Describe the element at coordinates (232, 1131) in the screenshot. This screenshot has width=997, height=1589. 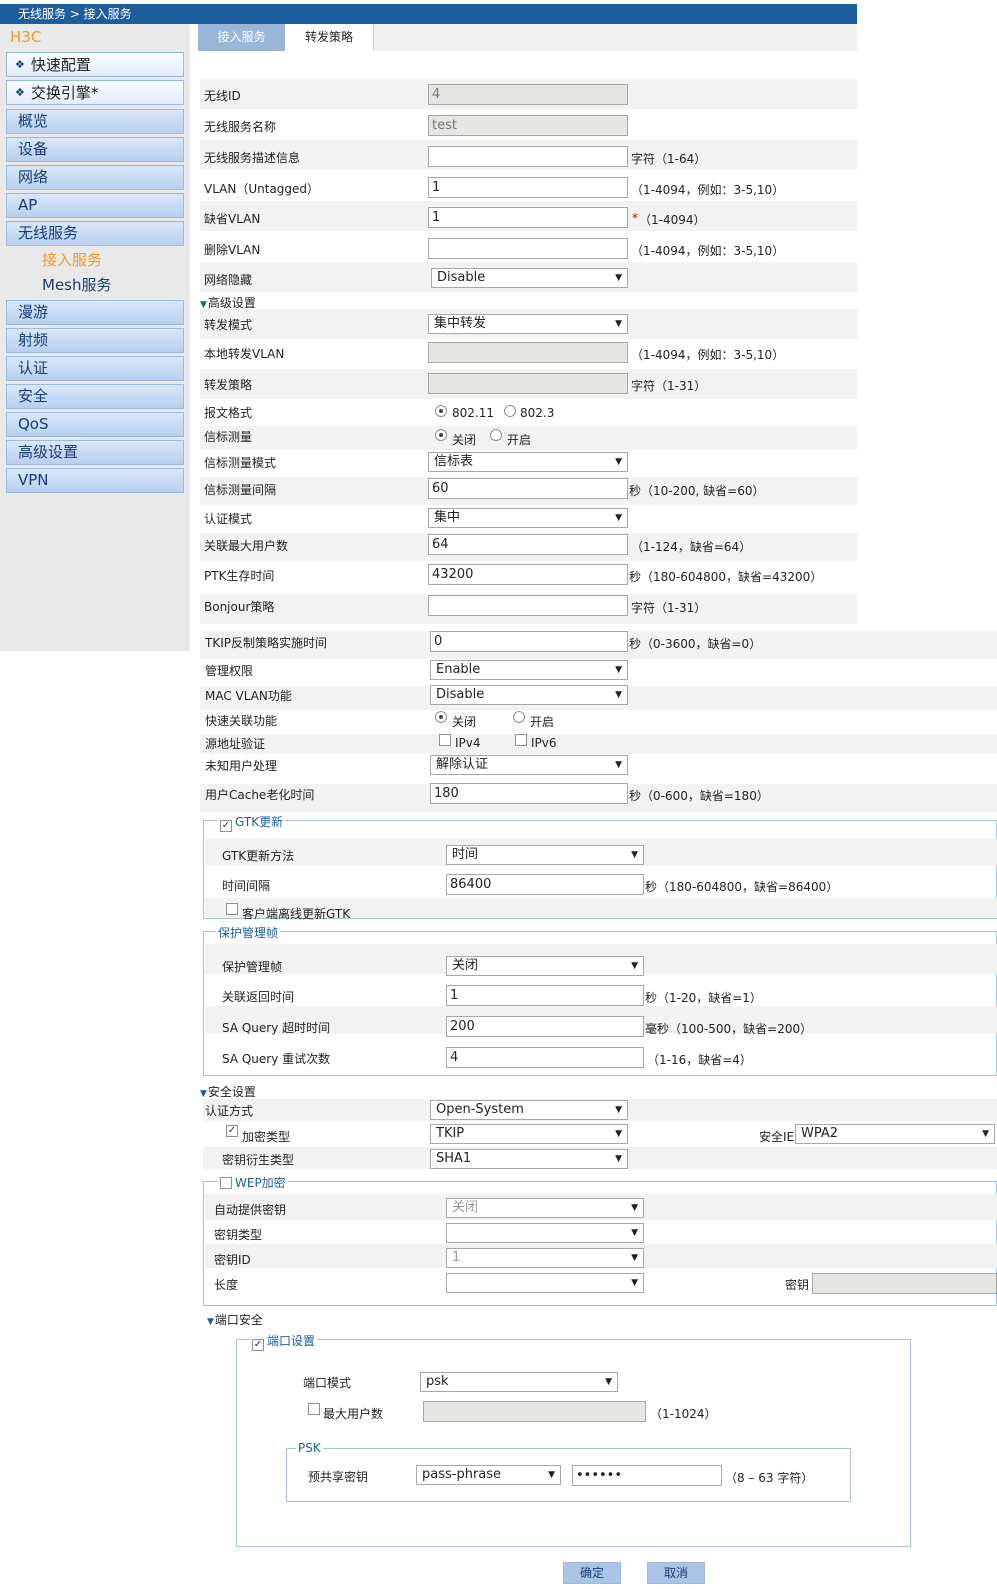
I see `cipher-checkbox: ✓` at that location.